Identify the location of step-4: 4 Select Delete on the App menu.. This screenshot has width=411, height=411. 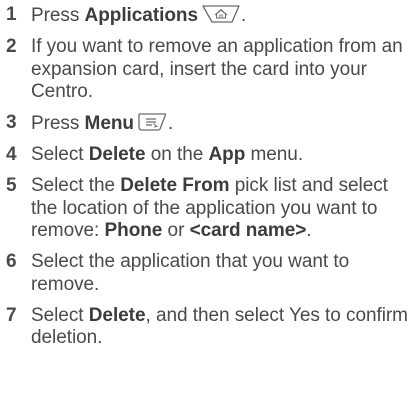
(207, 155).